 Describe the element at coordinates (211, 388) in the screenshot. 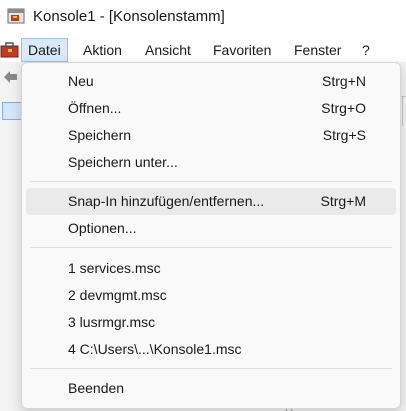

I see `menu-item-beenden: Beenden` at that location.